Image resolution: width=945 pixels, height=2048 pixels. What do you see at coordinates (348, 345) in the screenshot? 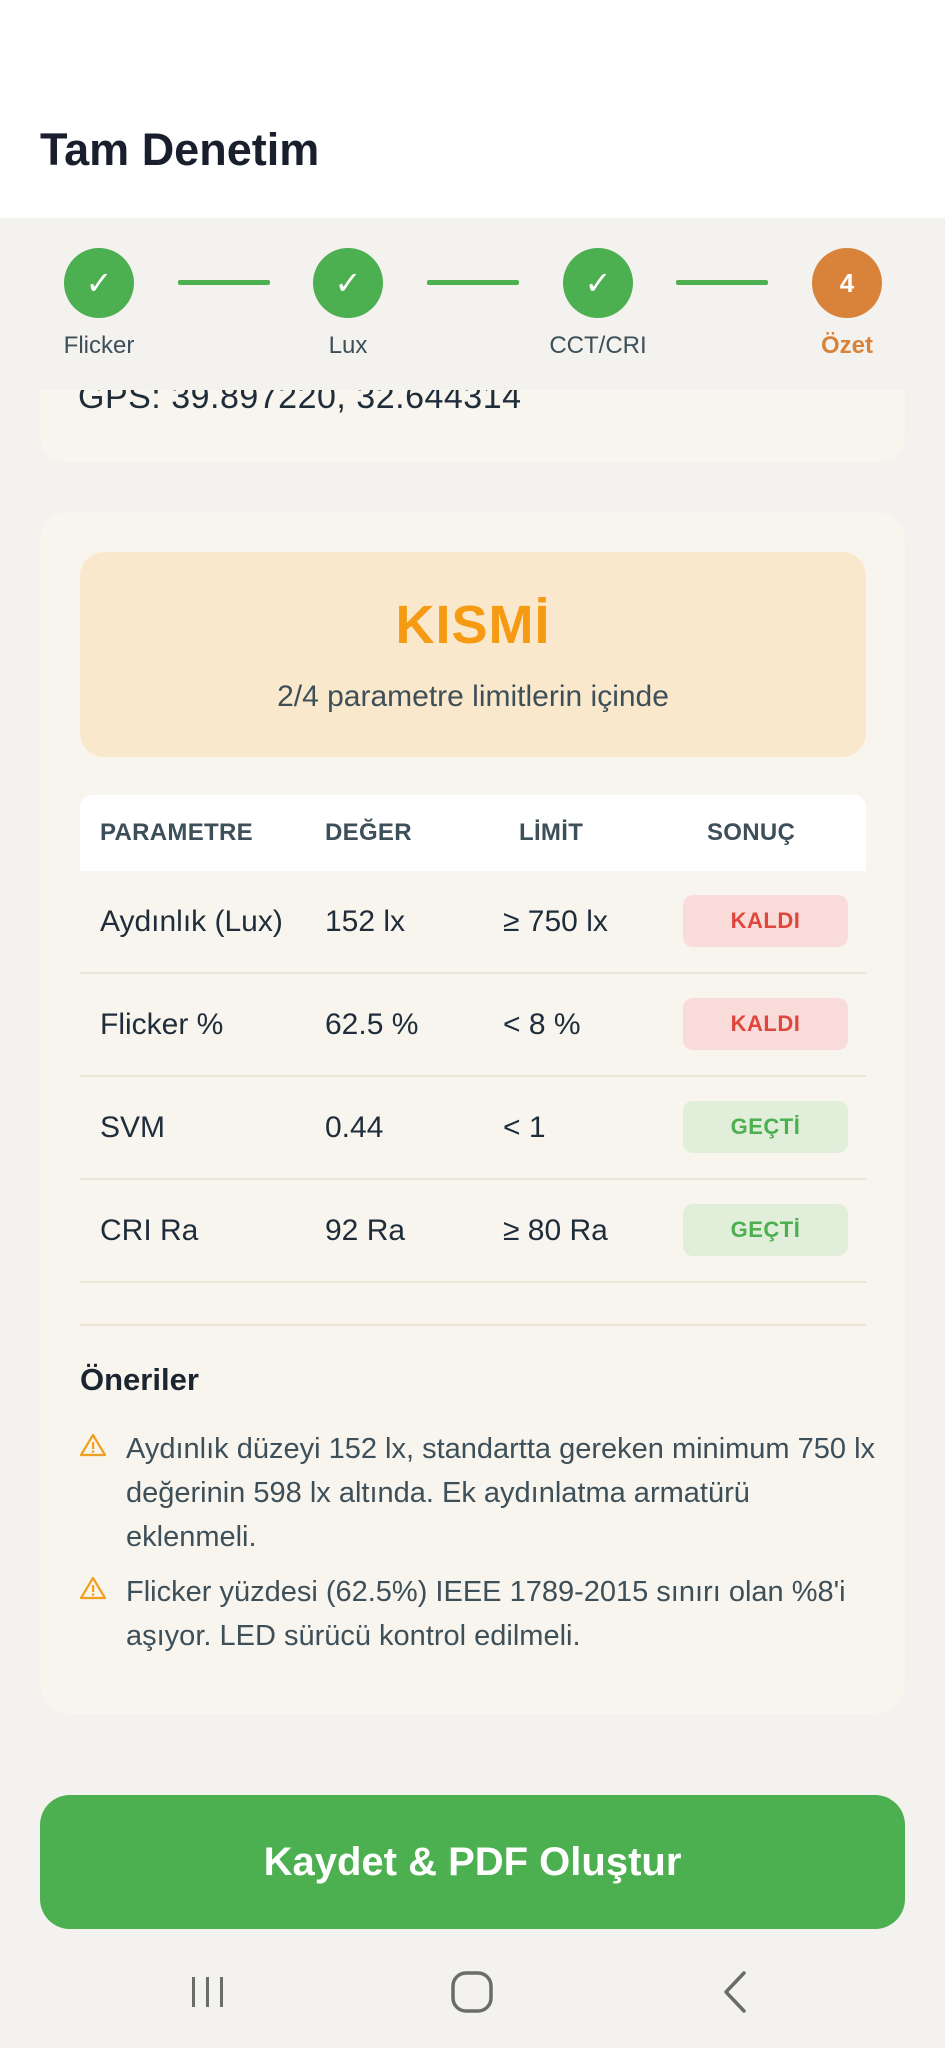
I see `step-label-lux: Lux` at bounding box center [348, 345].